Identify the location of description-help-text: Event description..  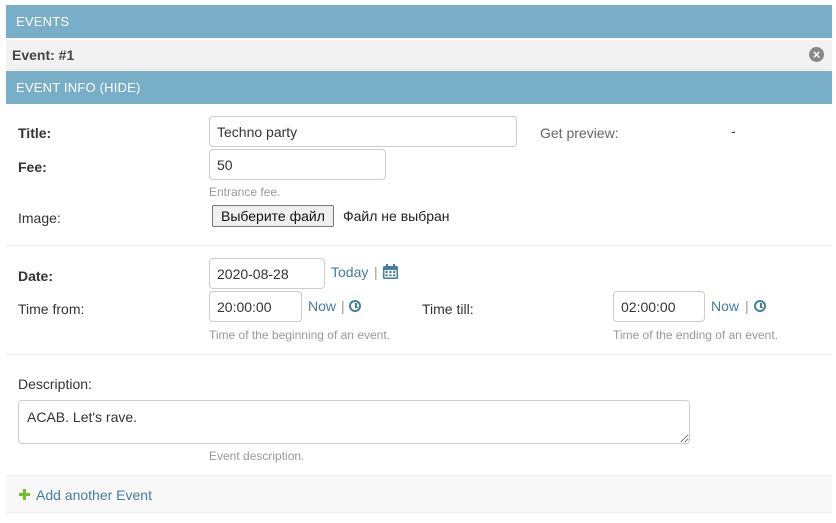
(257, 456).